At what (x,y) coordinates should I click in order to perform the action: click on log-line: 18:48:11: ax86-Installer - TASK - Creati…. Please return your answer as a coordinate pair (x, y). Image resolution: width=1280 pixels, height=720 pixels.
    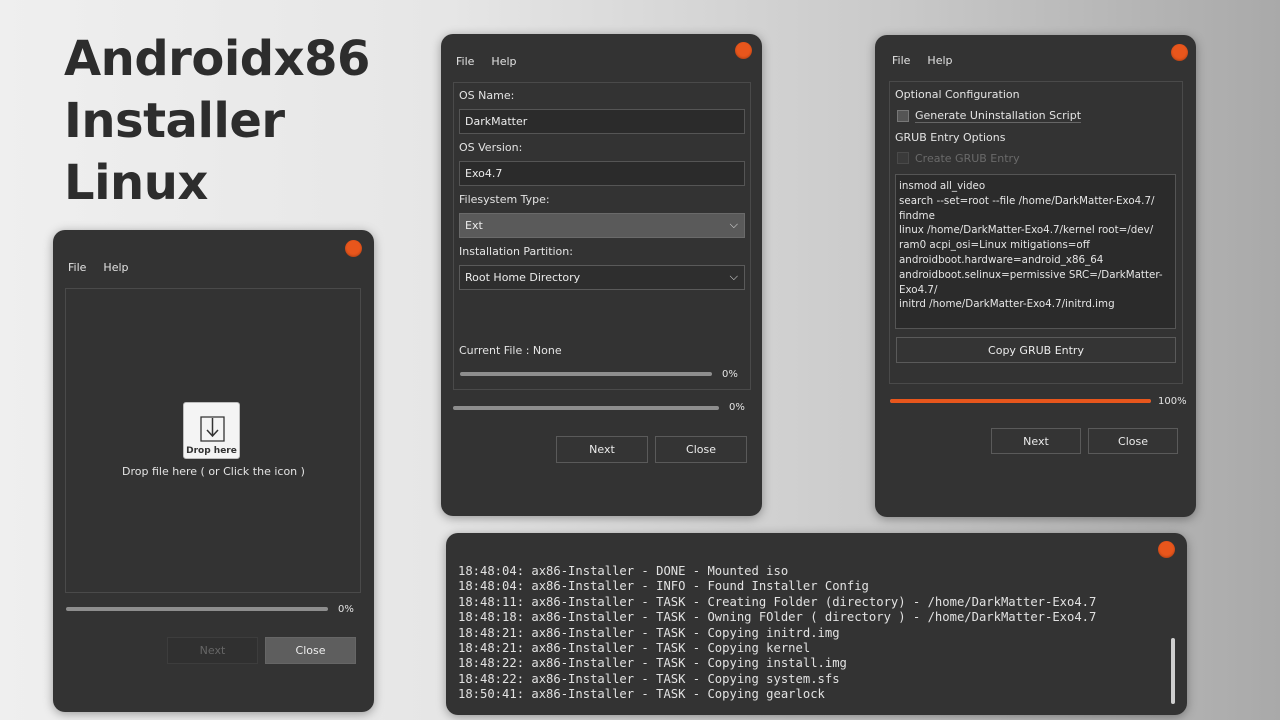
    Looking at the image, I should click on (777, 601).